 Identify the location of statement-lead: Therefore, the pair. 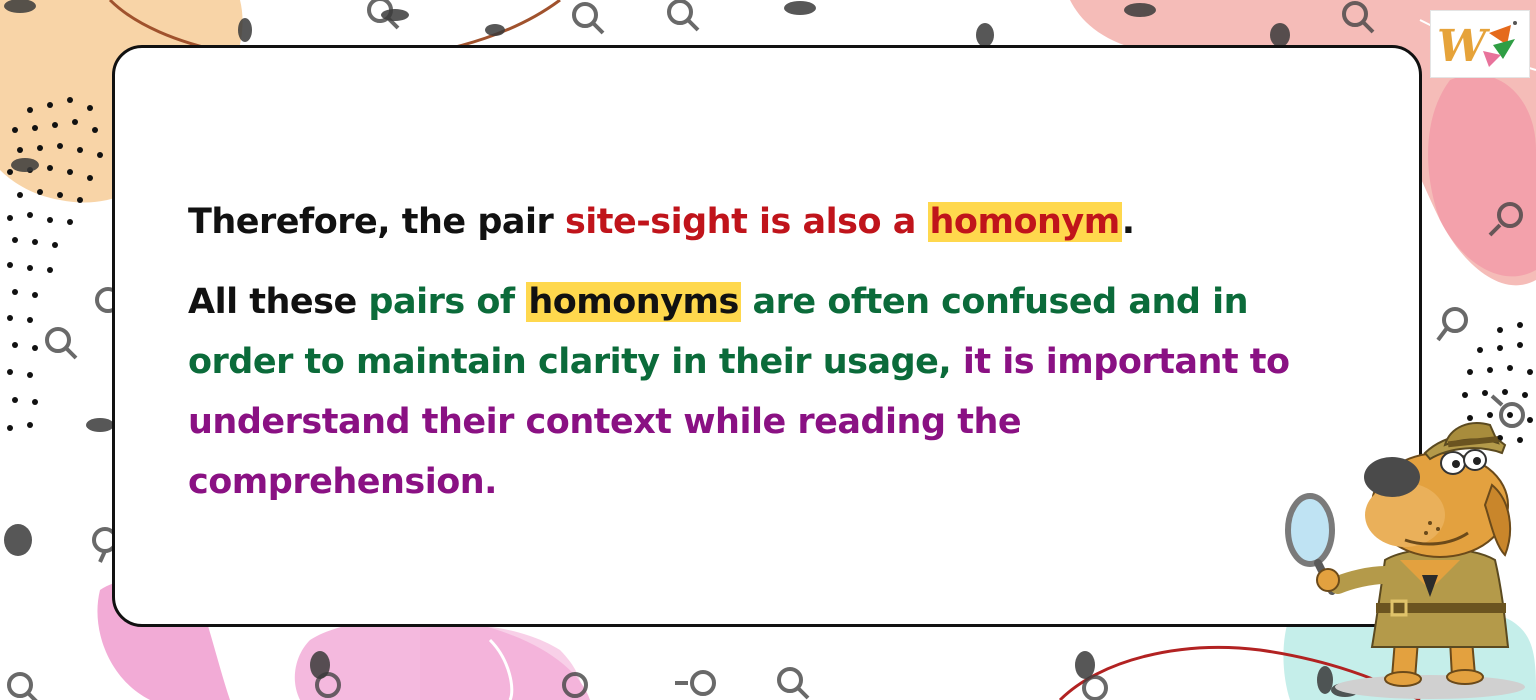
(376, 222).